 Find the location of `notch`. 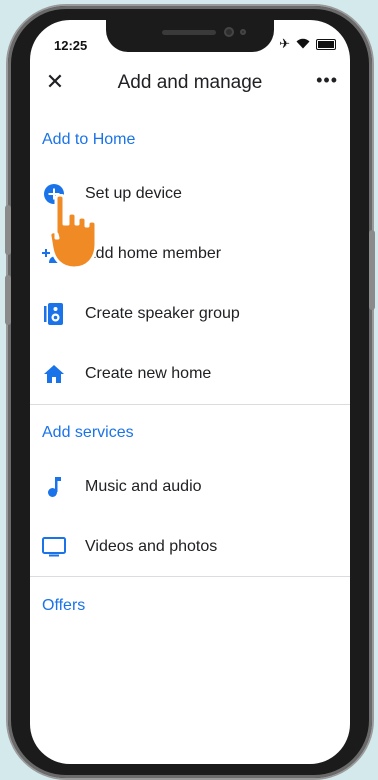

notch is located at coordinates (190, 36).